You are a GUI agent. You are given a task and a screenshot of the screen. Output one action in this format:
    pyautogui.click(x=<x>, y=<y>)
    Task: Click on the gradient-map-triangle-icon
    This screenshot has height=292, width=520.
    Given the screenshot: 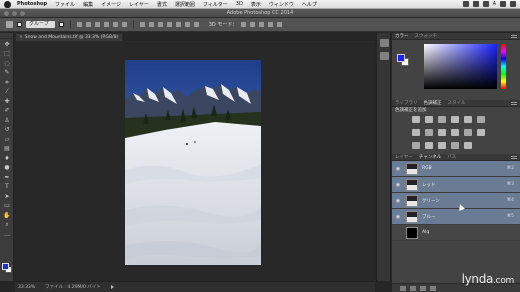 What is the action you would take?
    pyautogui.click(x=481, y=119)
    